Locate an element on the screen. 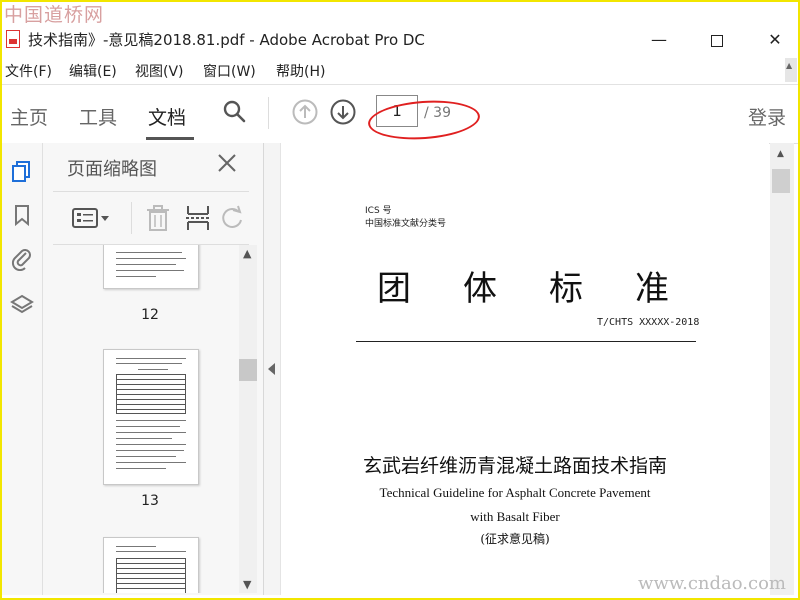 The width and height of the screenshot is (800, 600). navigation-rail is located at coordinates (22, 369).